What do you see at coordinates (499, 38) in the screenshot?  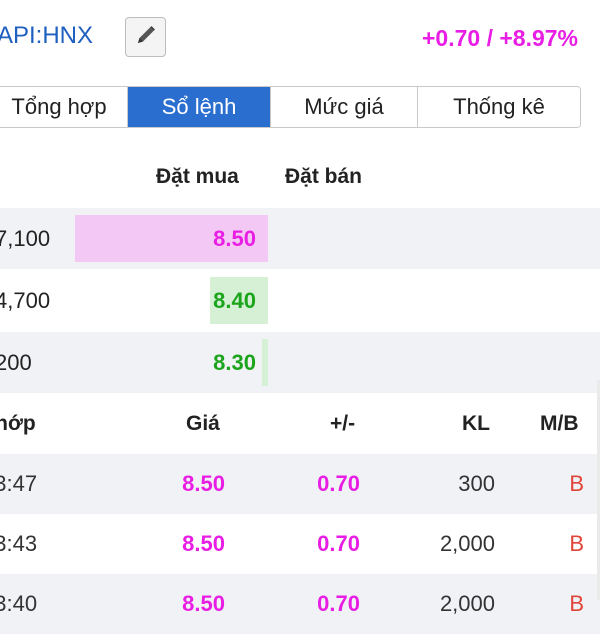 I see `price-change: +0.70 / +8.97%` at bounding box center [499, 38].